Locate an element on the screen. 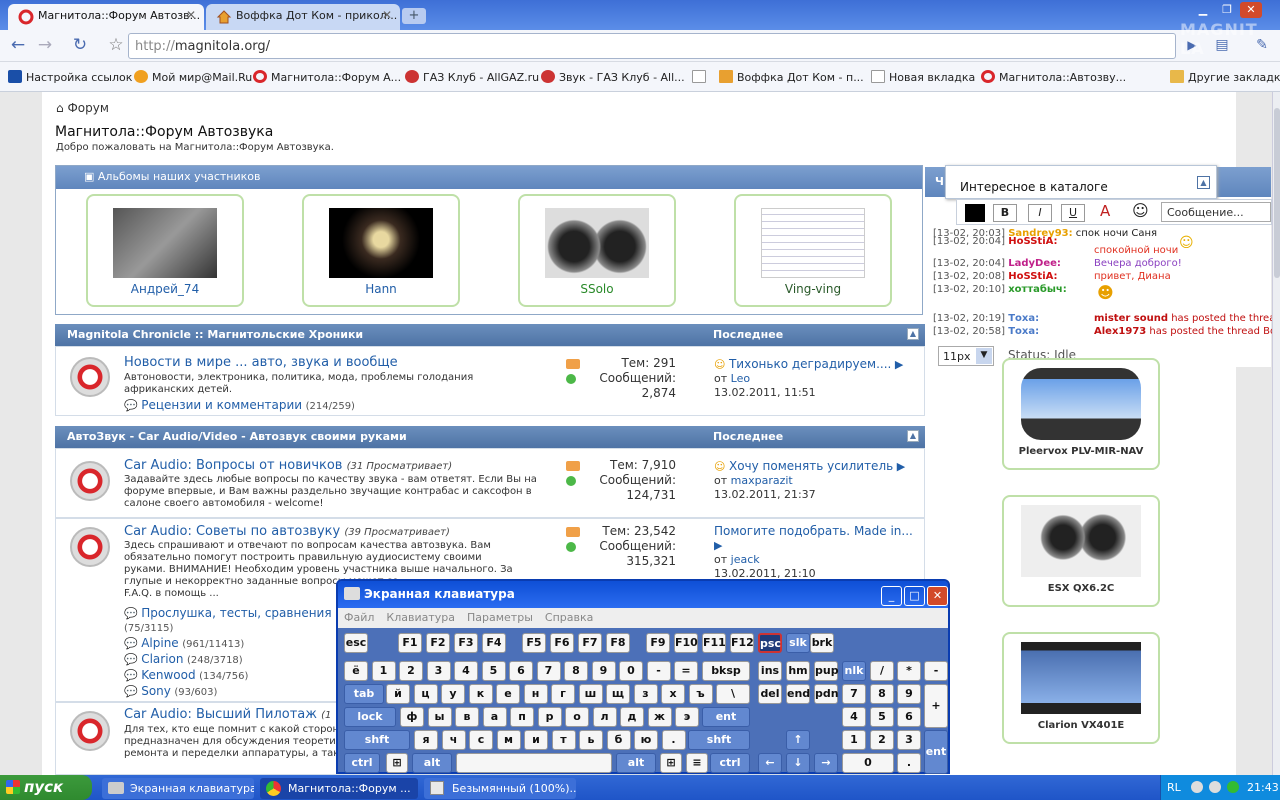  star-icon: ☆ is located at coordinates (116, 46).